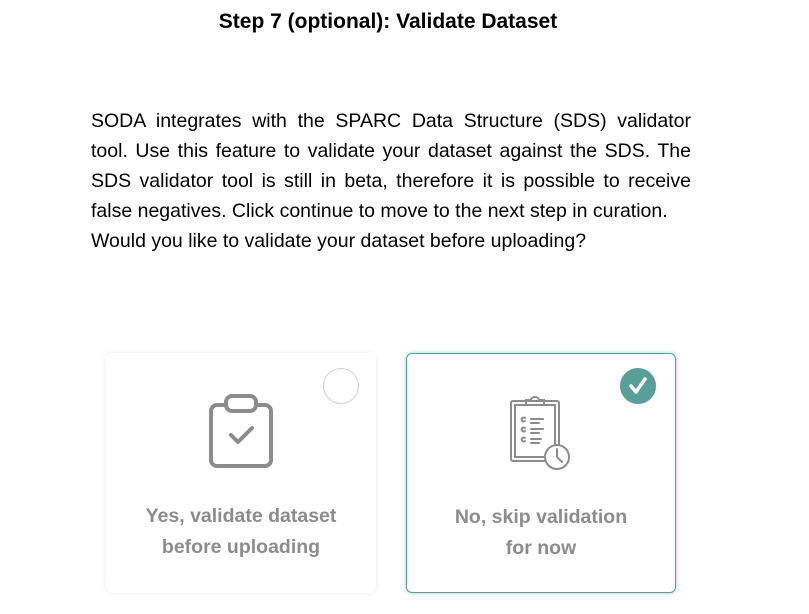  Describe the element at coordinates (541, 473) in the screenshot. I see `option-card-skip: No, skip validation for now` at that location.